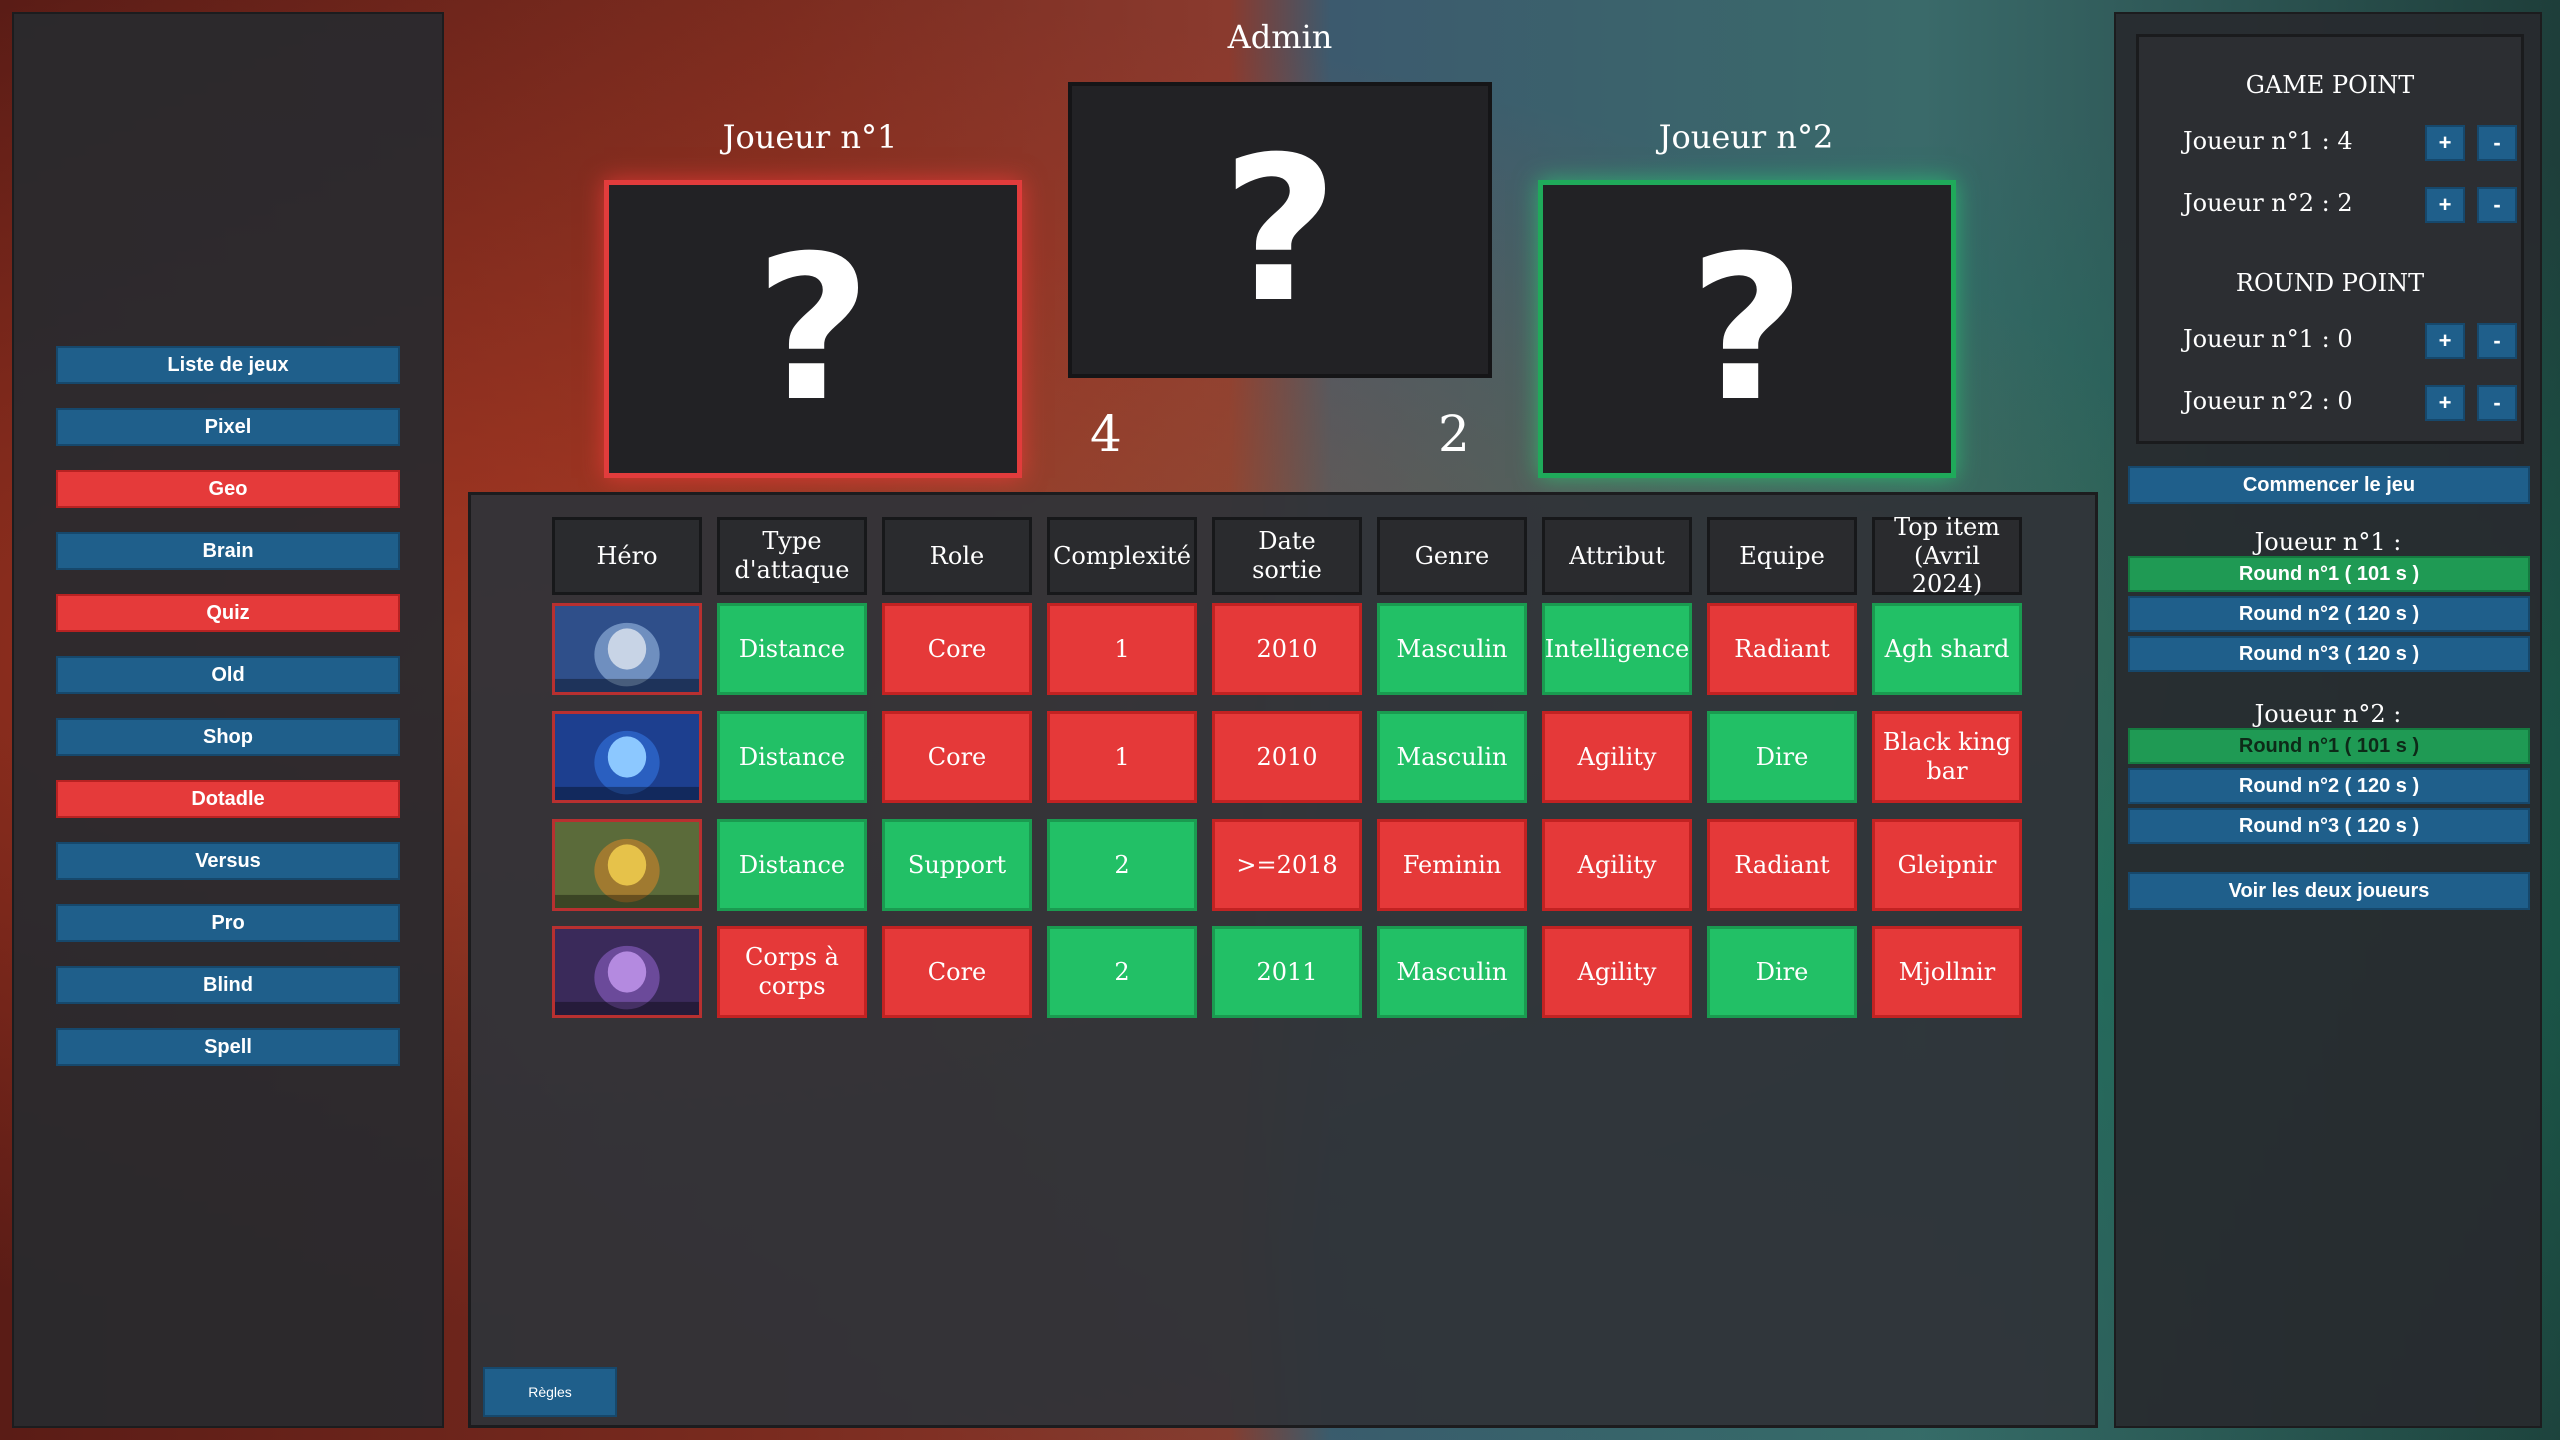 The image size is (2560, 1440). Describe the element at coordinates (810, 137) in the screenshot. I see `player-1-name: Joueur n°1` at that location.